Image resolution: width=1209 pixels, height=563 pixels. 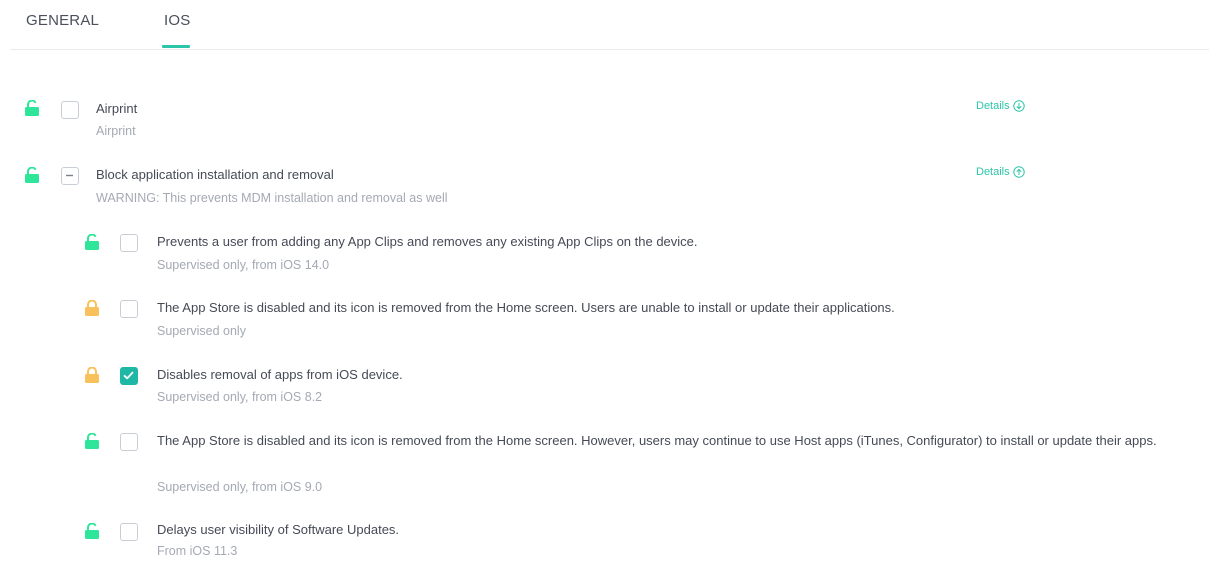 I want to click on app-clips-checkbox, so click(x=129, y=243).